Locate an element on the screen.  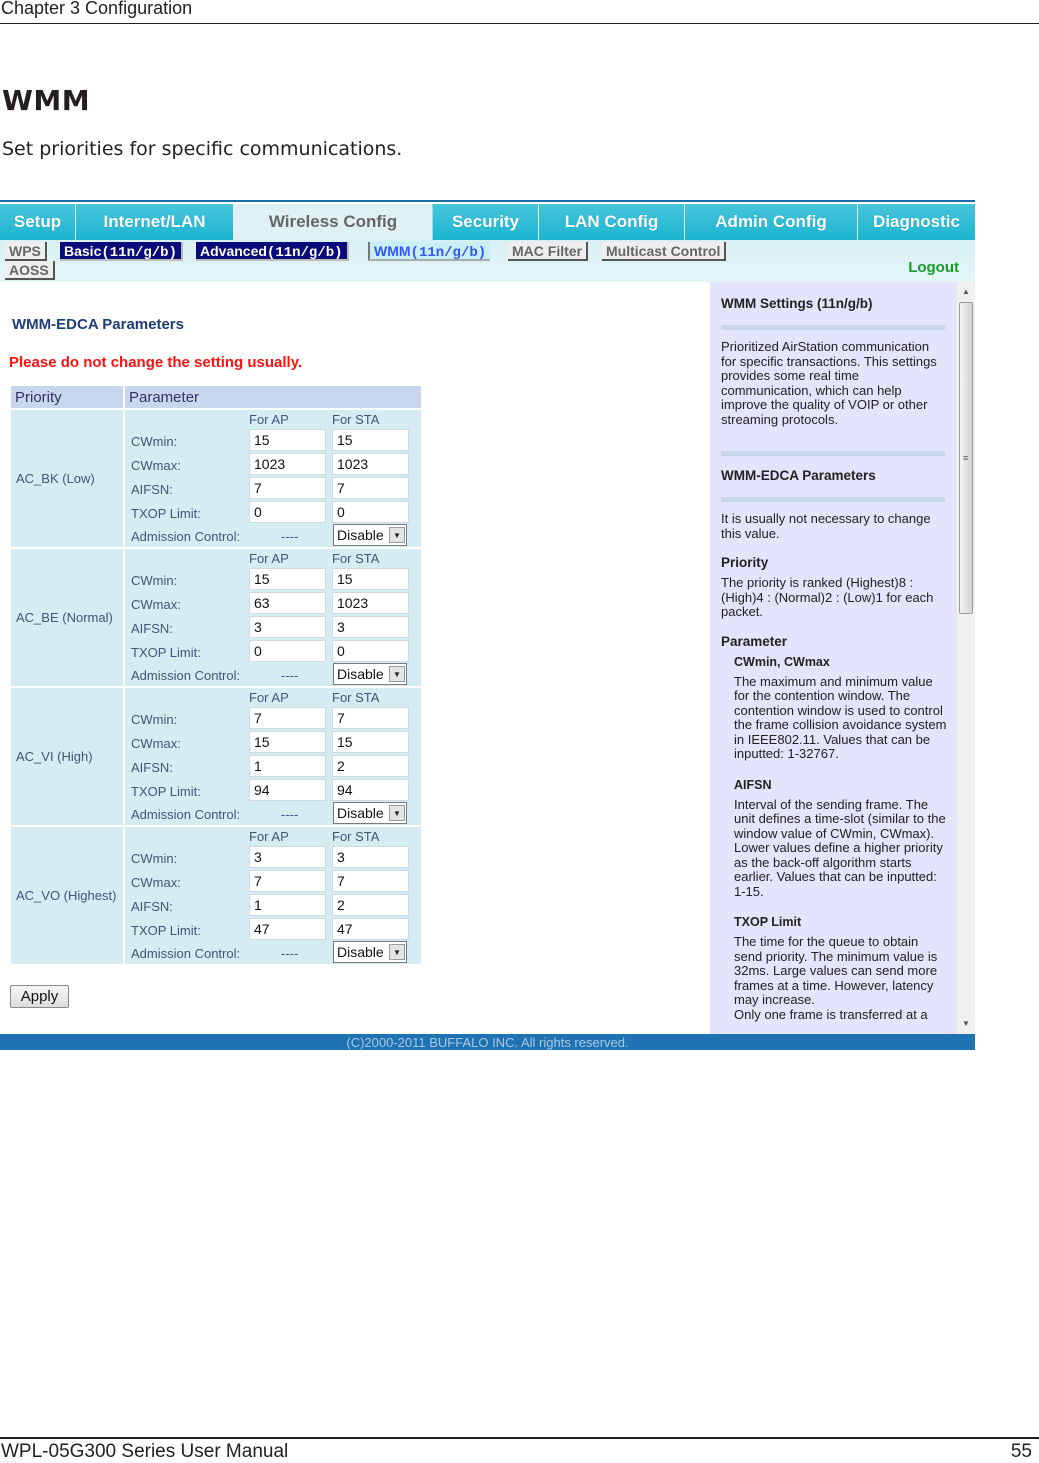
priority-cell: AC_VI (High) is located at coordinates (67, 756).